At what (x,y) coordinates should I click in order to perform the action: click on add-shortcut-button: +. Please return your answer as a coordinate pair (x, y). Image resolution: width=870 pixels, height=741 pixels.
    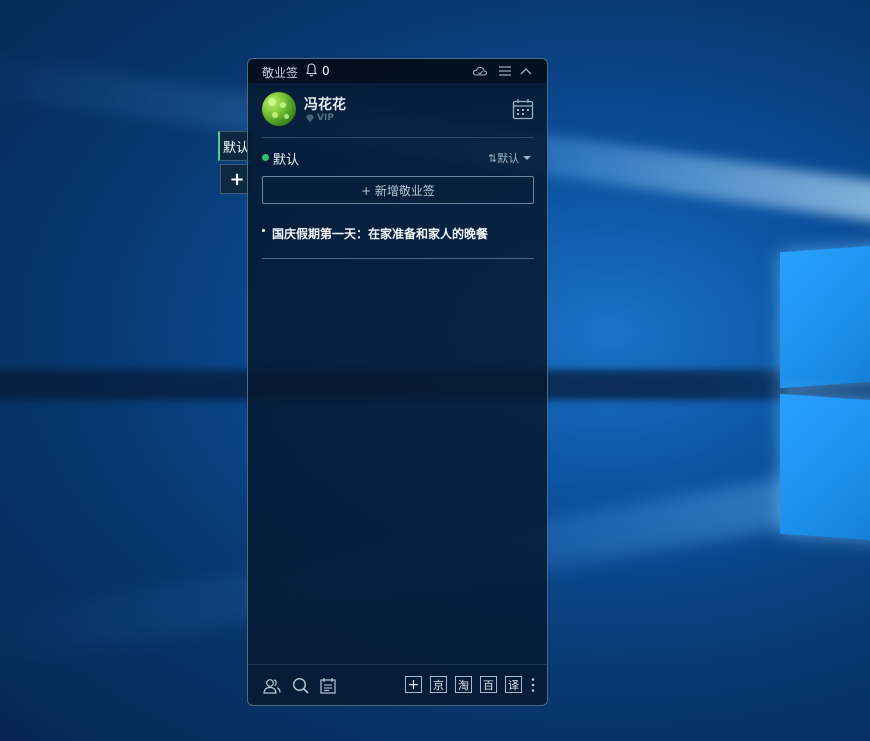
    Looking at the image, I should click on (413, 684).